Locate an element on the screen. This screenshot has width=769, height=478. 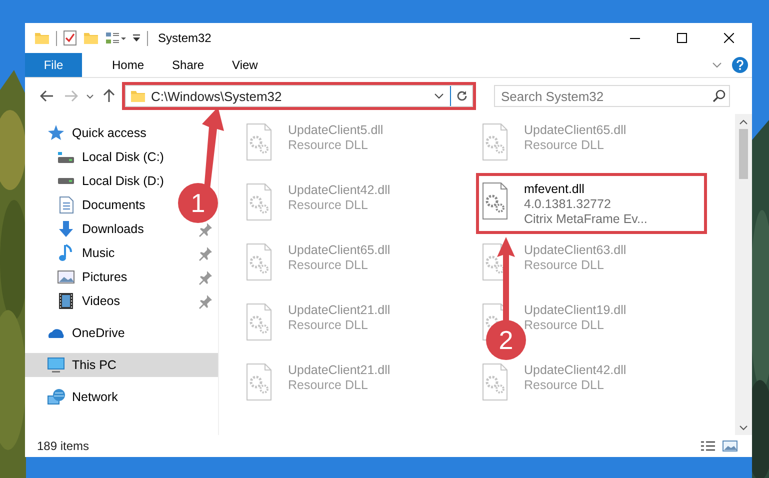
scrollbar-thumb is located at coordinates (743, 154).